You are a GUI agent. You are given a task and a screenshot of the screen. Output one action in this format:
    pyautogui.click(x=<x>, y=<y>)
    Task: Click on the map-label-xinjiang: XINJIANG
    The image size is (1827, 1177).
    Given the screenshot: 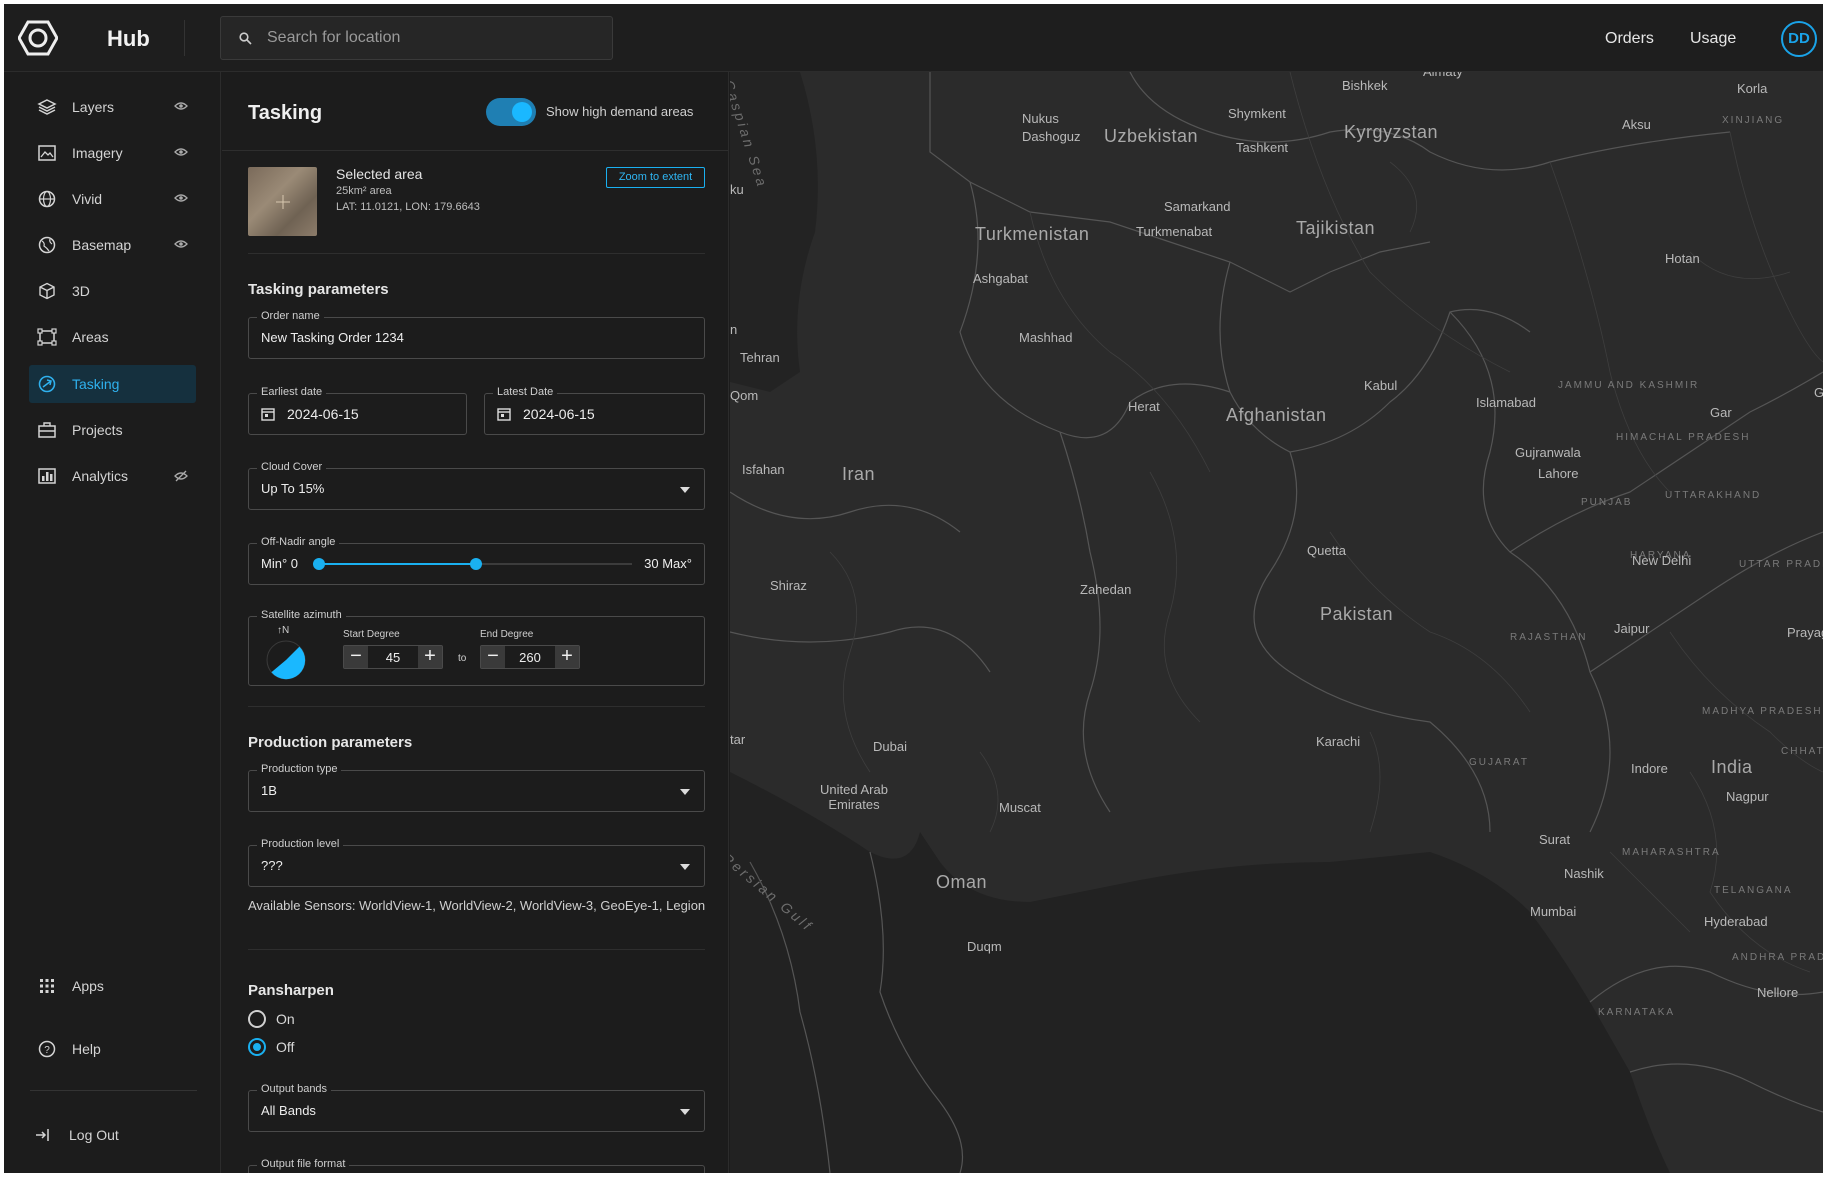 What is the action you would take?
    pyautogui.click(x=1753, y=120)
    